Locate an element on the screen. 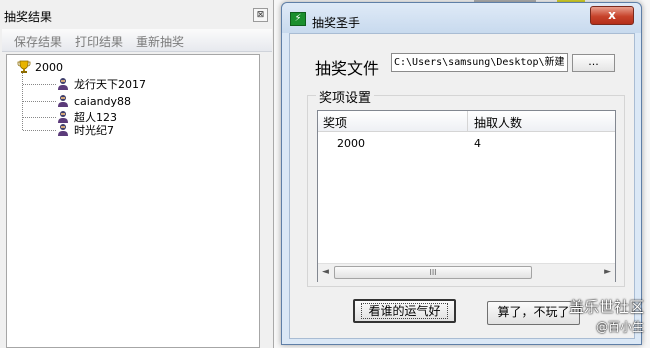 The height and width of the screenshot is (348, 650). scroll-thumb: III is located at coordinates (433, 272).